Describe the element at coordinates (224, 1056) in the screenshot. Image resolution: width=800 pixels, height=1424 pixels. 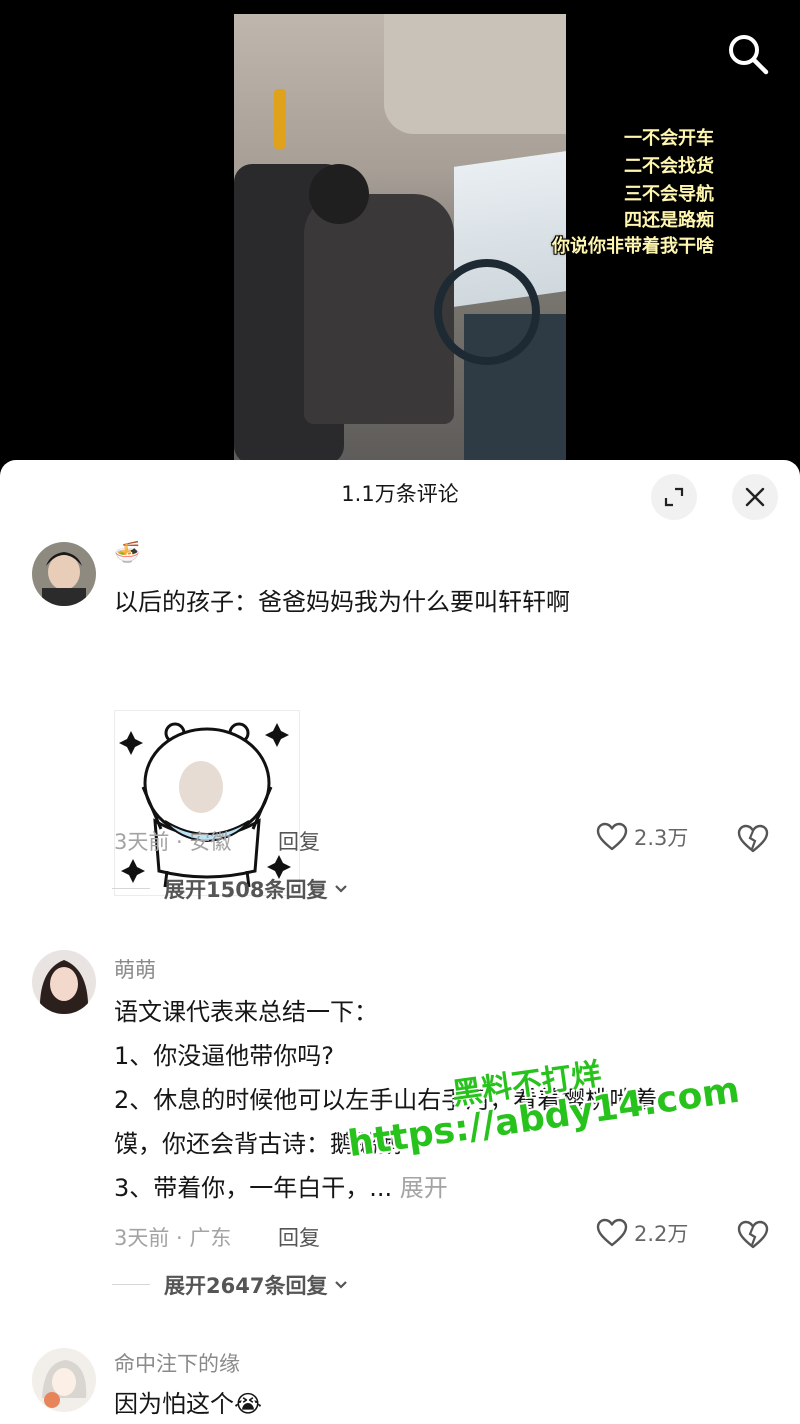
I see `comment-text-line: 1、你没逼他带你吗?` at that location.